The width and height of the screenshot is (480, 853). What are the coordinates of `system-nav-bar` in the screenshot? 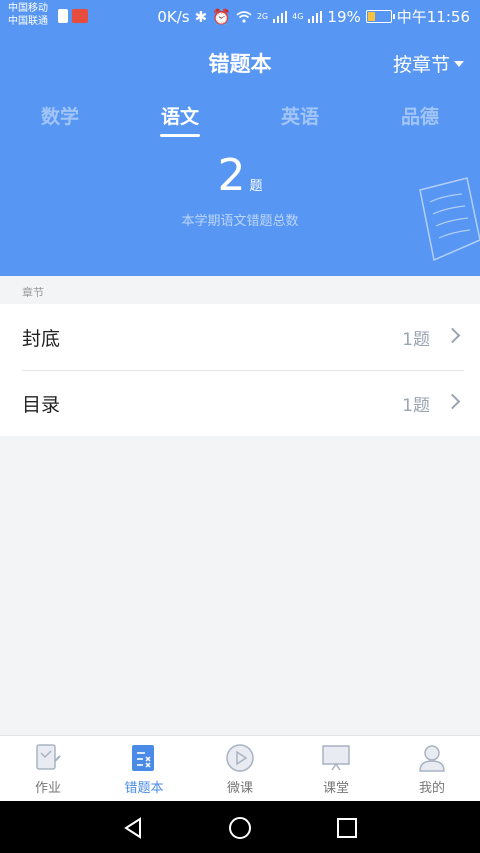 It's located at (240, 827).